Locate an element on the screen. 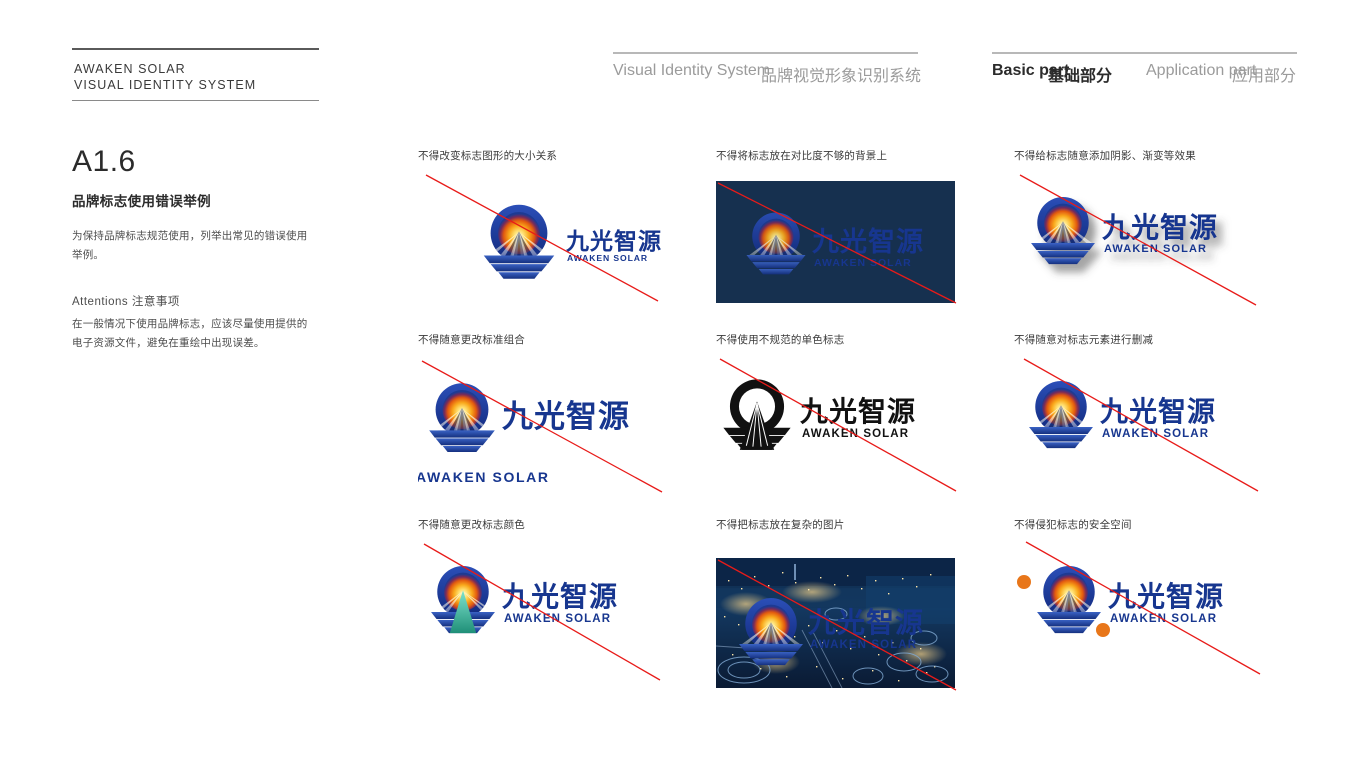  logo-lockup-reduced-elements: 九光智源 AWAKEN SOLAR is located at coordinates (1122, 415).